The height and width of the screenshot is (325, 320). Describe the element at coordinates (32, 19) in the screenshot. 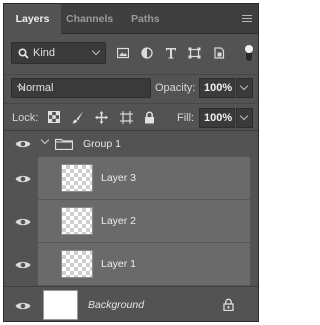

I see `tab-layers: Layers` at that location.